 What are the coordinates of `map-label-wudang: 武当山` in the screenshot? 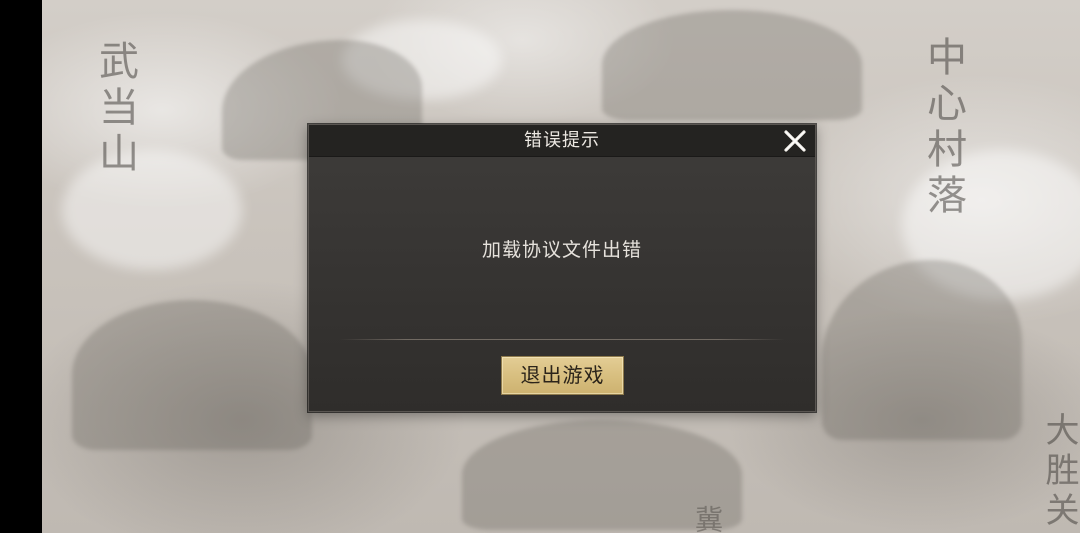 It's located at (115, 109).